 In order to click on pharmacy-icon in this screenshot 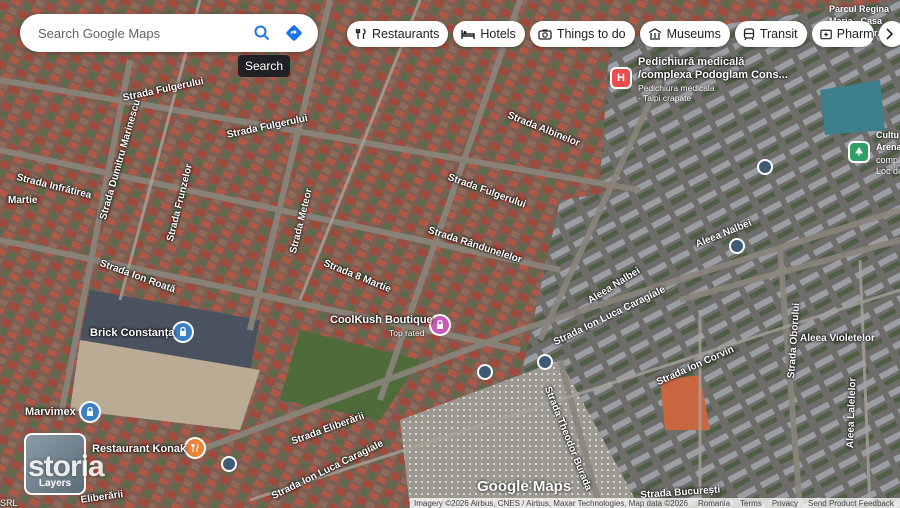, I will do `click(825, 34)`.